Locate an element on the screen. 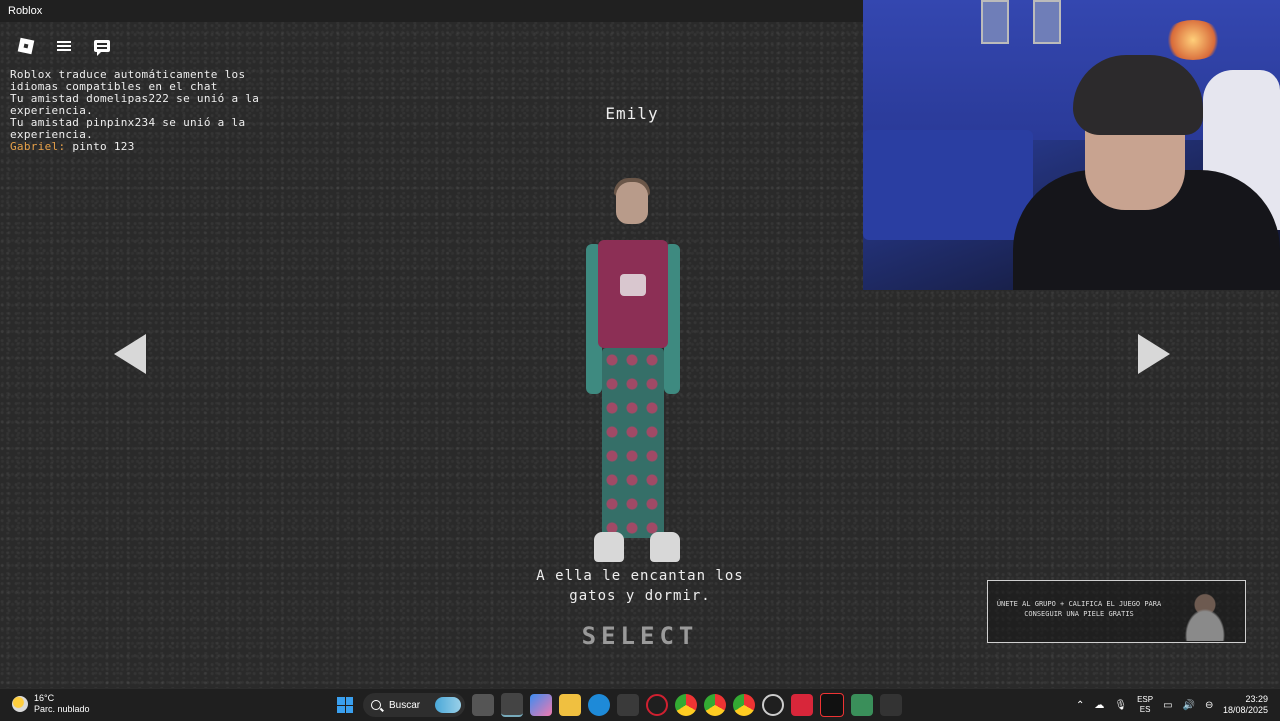 Image resolution: width=1280 pixels, height=721 pixels. description-line: gatos y dormir. is located at coordinates (640, 596).